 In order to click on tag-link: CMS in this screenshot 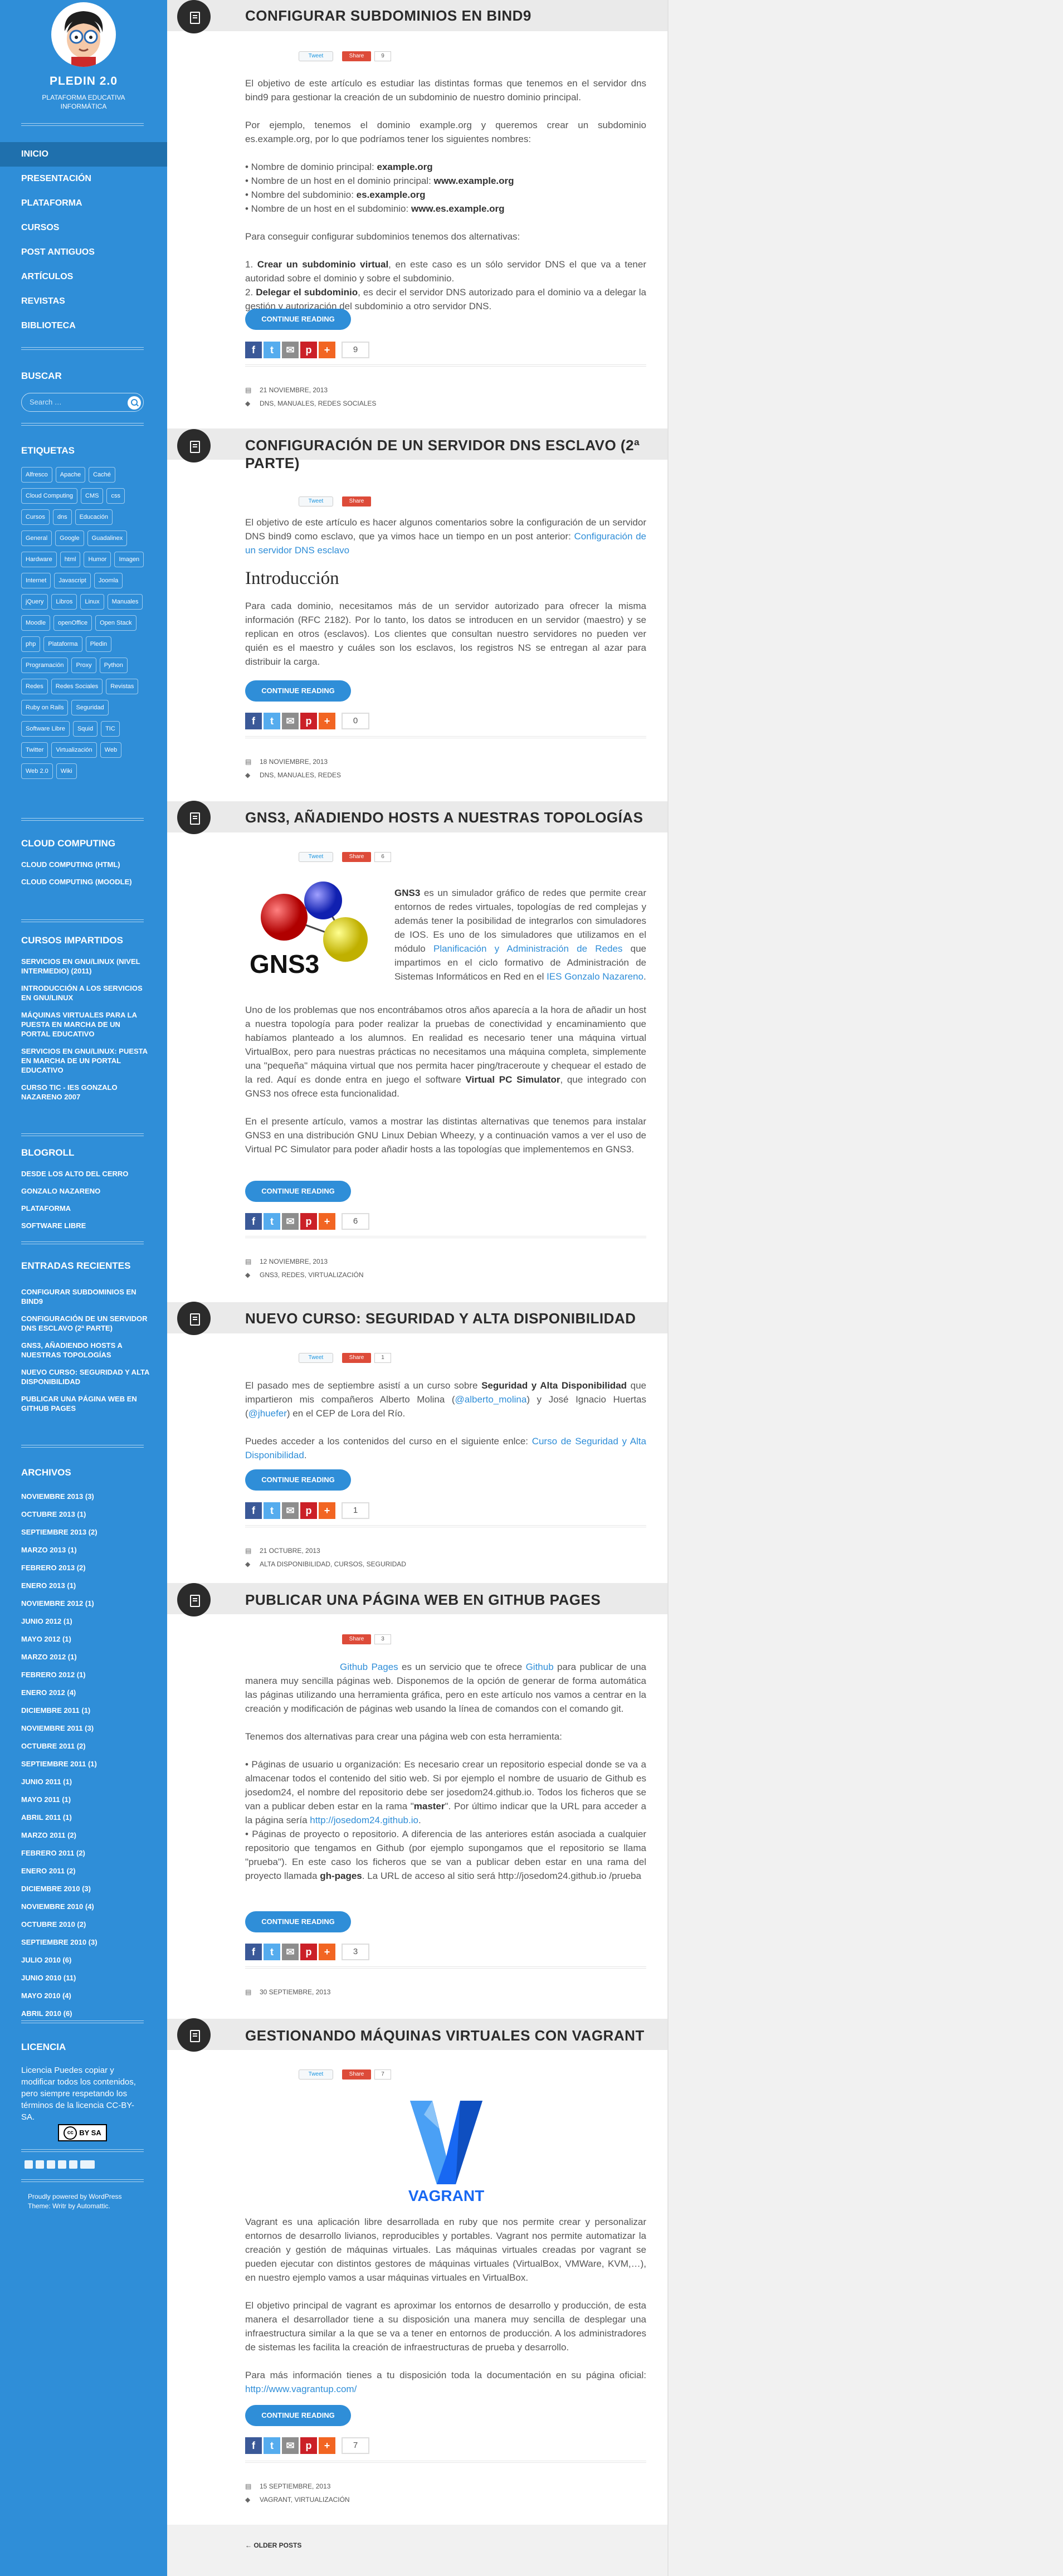, I will do `click(92, 496)`.